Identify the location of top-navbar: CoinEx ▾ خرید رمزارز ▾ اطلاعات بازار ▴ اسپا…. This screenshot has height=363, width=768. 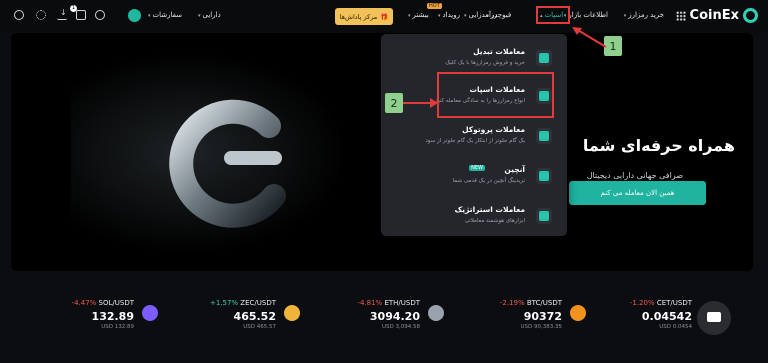
(384, 16).